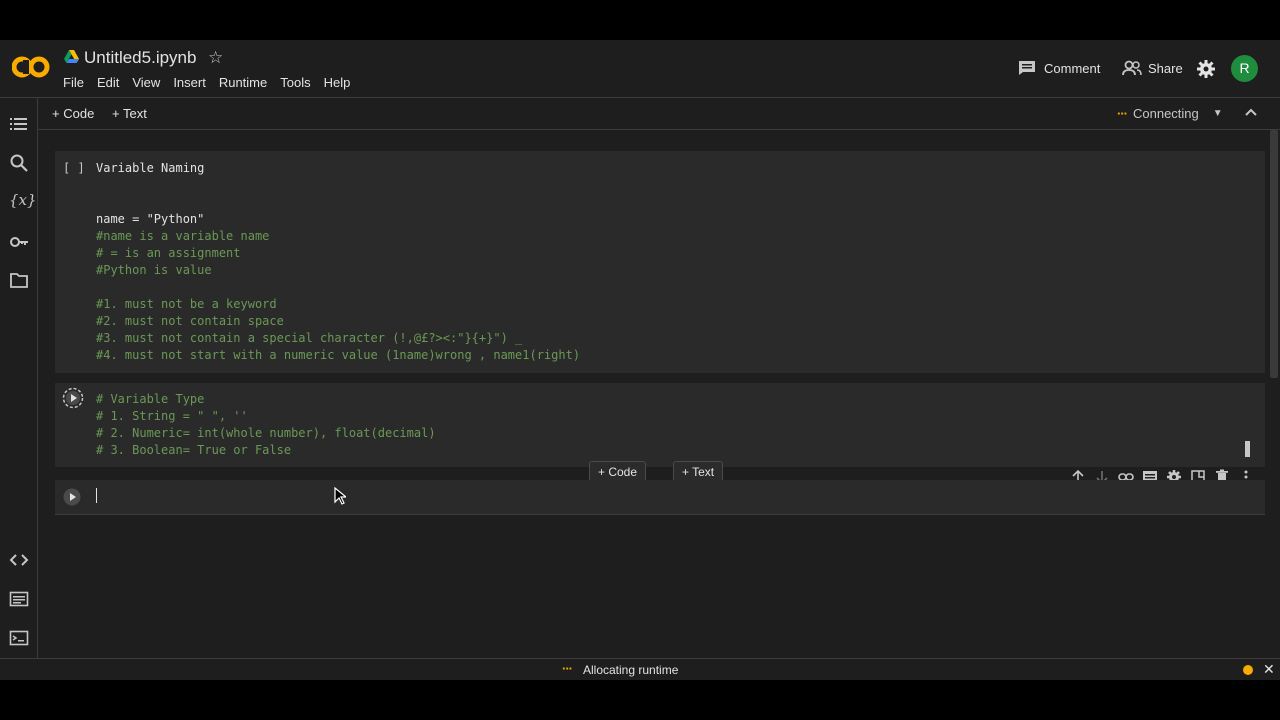  Describe the element at coordinates (186, 304) in the screenshot. I see `code-line: #1. must not be a keyword` at that location.